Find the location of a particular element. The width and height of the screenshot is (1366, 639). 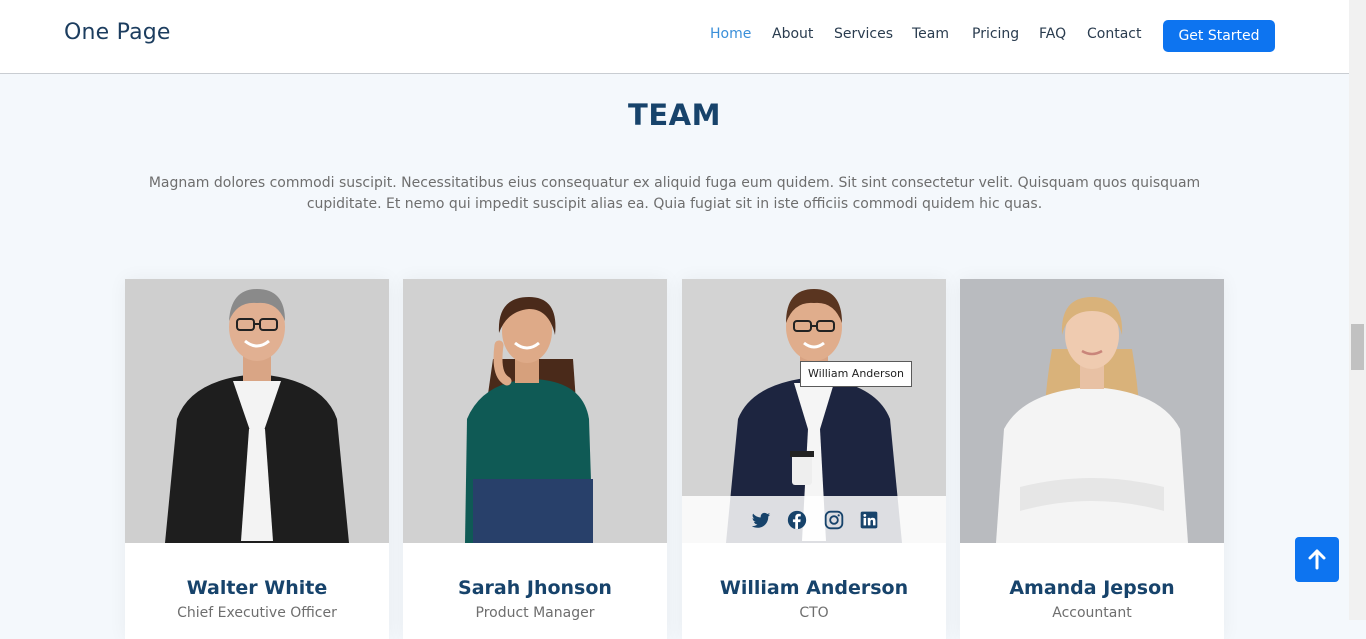

photo-tooltip: William Anderson is located at coordinates (856, 374).